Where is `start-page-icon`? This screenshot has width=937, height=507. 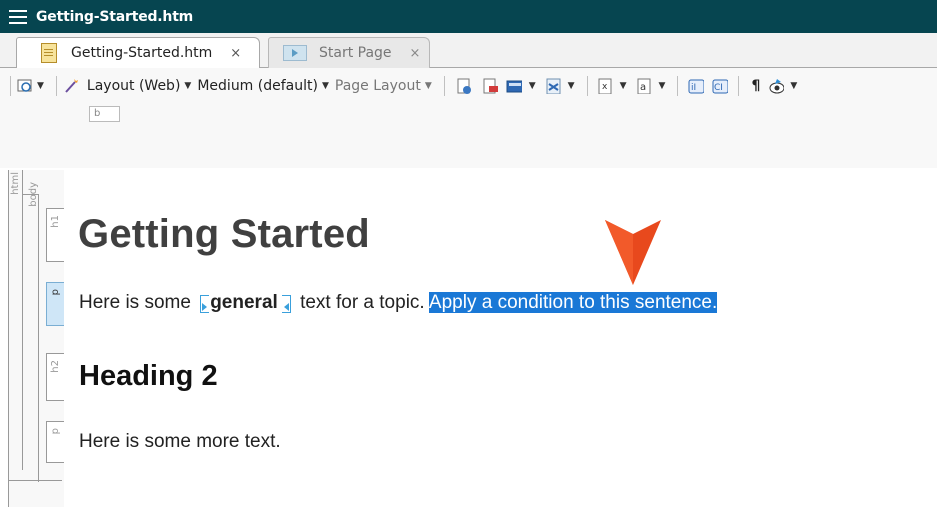
start-page-icon is located at coordinates (295, 53).